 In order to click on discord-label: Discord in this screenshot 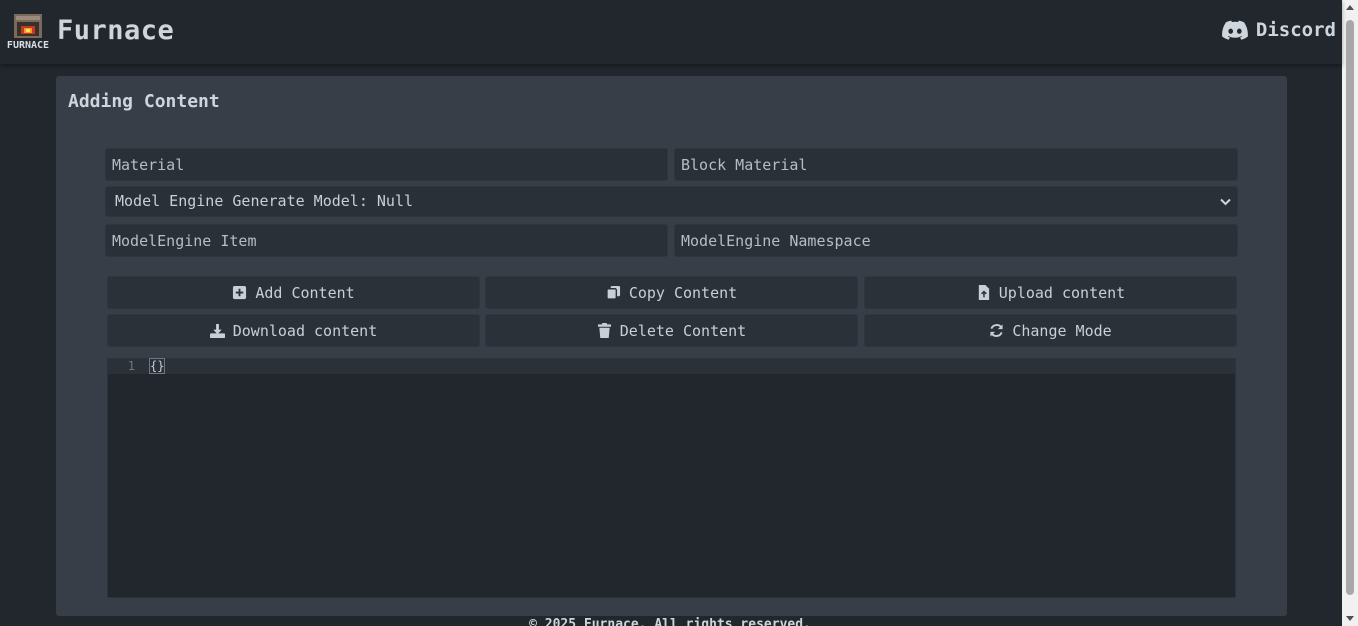, I will do `click(1295, 30)`.